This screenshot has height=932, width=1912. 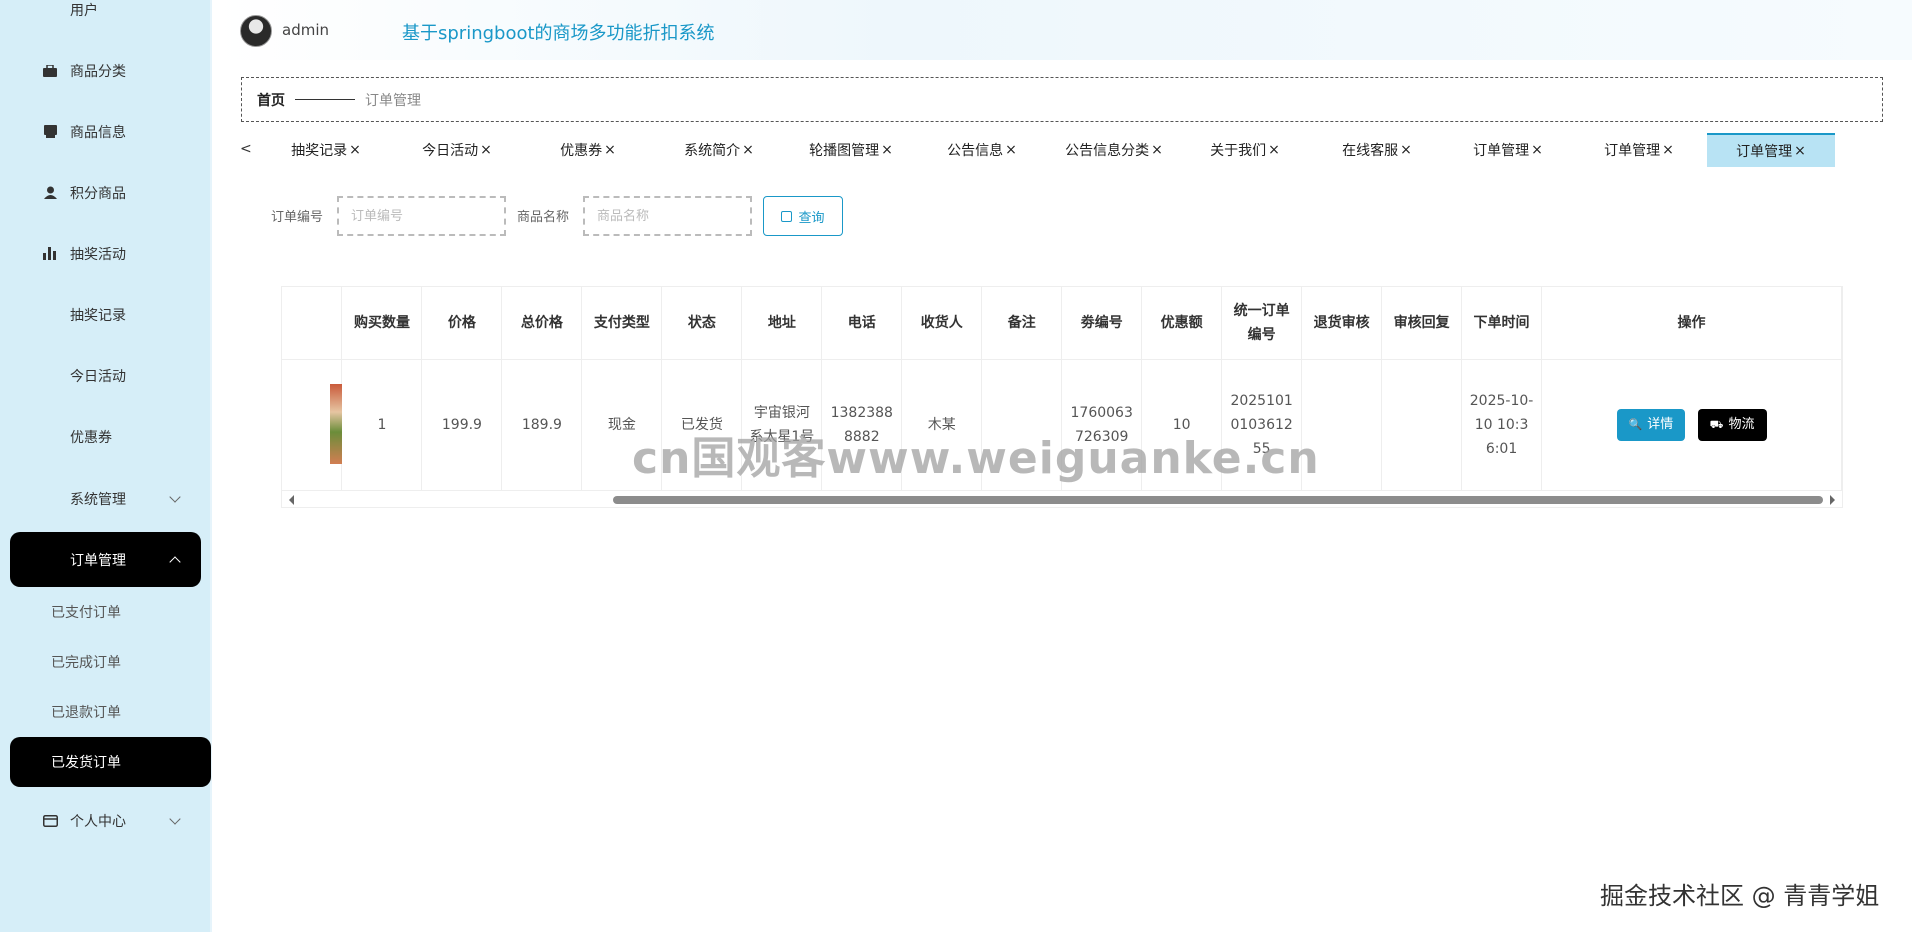 What do you see at coordinates (105, 498) in the screenshot?
I see `sidebar-item-system-management: 系统管理` at bounding box center [105, 498].